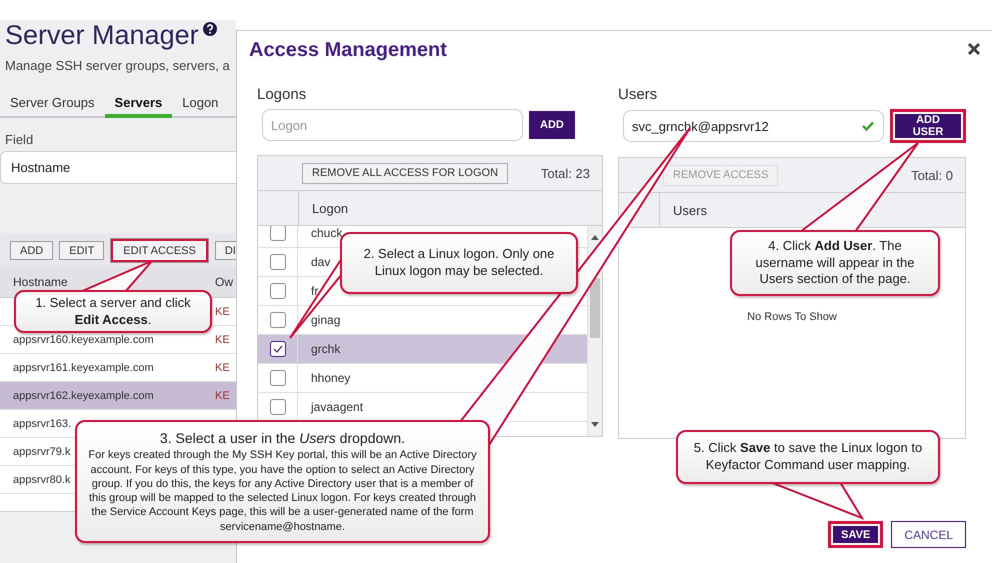 The image size is (992, 563). What do you see at coordinates (113, 311) in the screenshot?
I see `instruction-tooltip: 1. Select a server and click Edit Access.` at bounding box center [113, 311].